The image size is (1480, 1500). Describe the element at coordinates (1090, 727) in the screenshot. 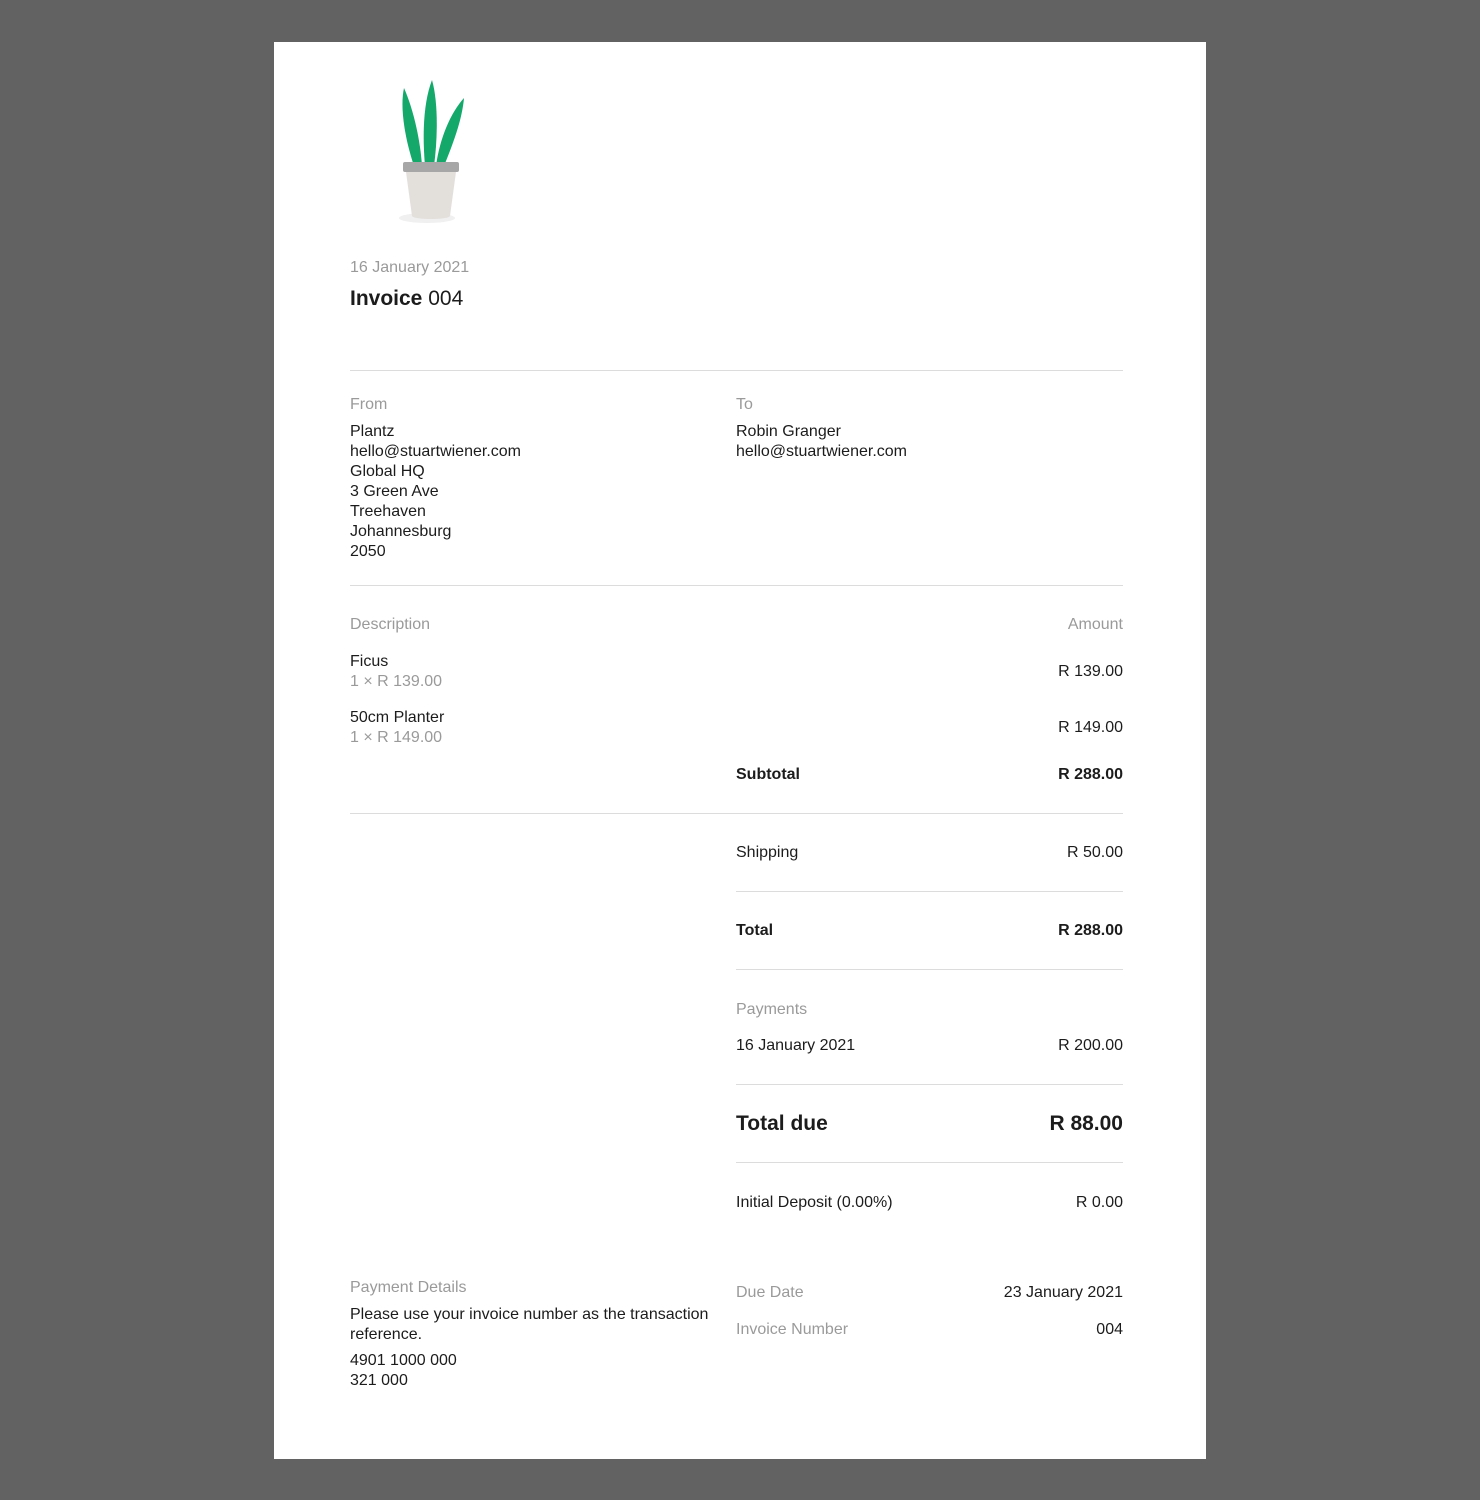

I see `item-amount: R 149.00` at that location.